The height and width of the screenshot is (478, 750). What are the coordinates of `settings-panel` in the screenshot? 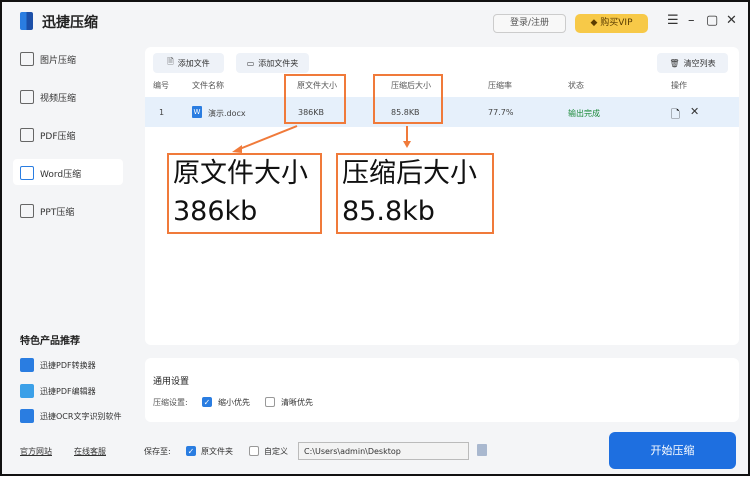 It's located at (442, 390).